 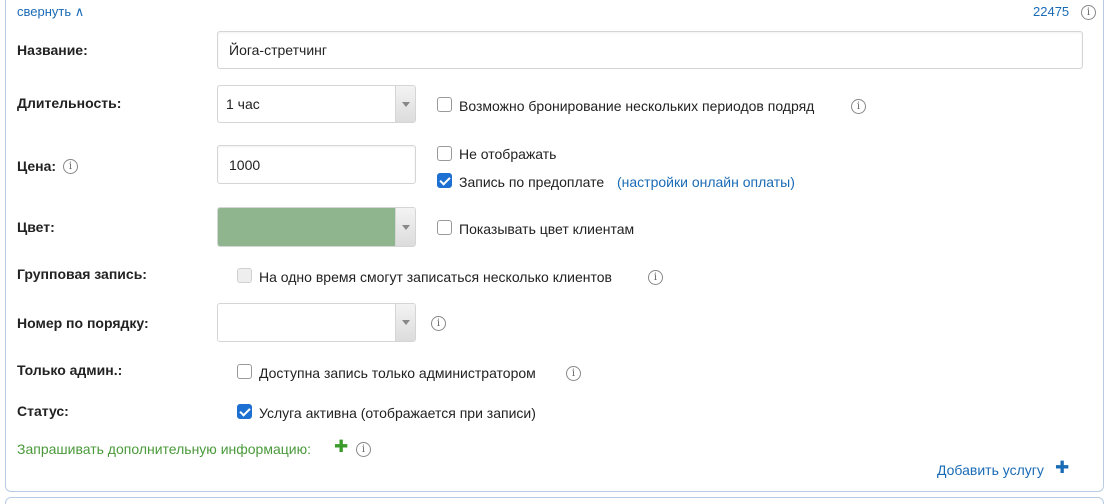 What do you see at coordinates (243, 104) in the screenshot?
I see `duration-value: 1 час` at bounding box center [243, 104].